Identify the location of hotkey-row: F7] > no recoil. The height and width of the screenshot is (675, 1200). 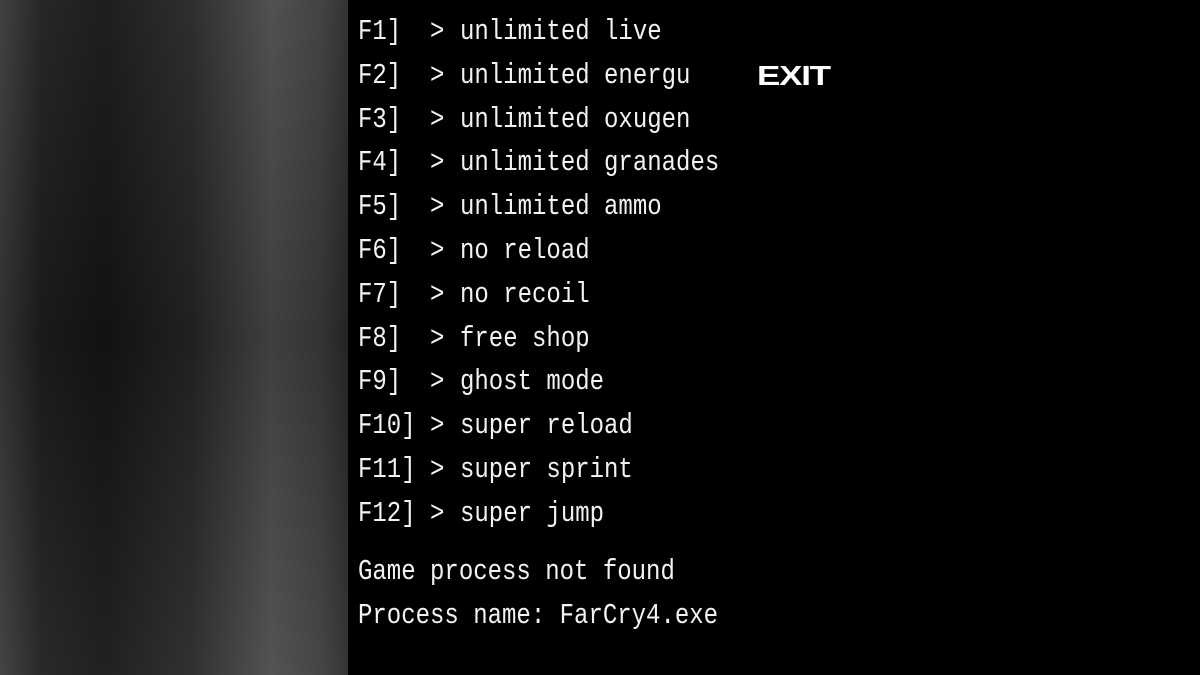
(474, 295).